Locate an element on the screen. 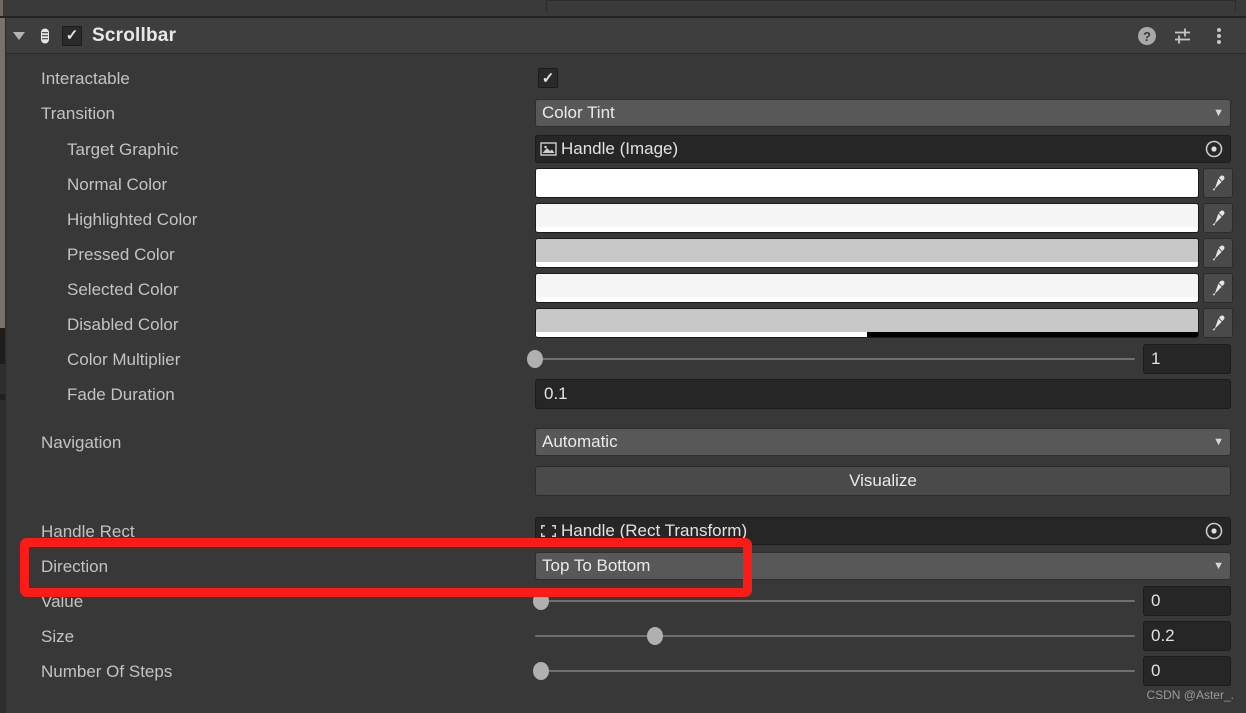 This screenshot has width=1246, height=713. label-number-of-steps: Number Of Steps is located at coordinates (107, 671).